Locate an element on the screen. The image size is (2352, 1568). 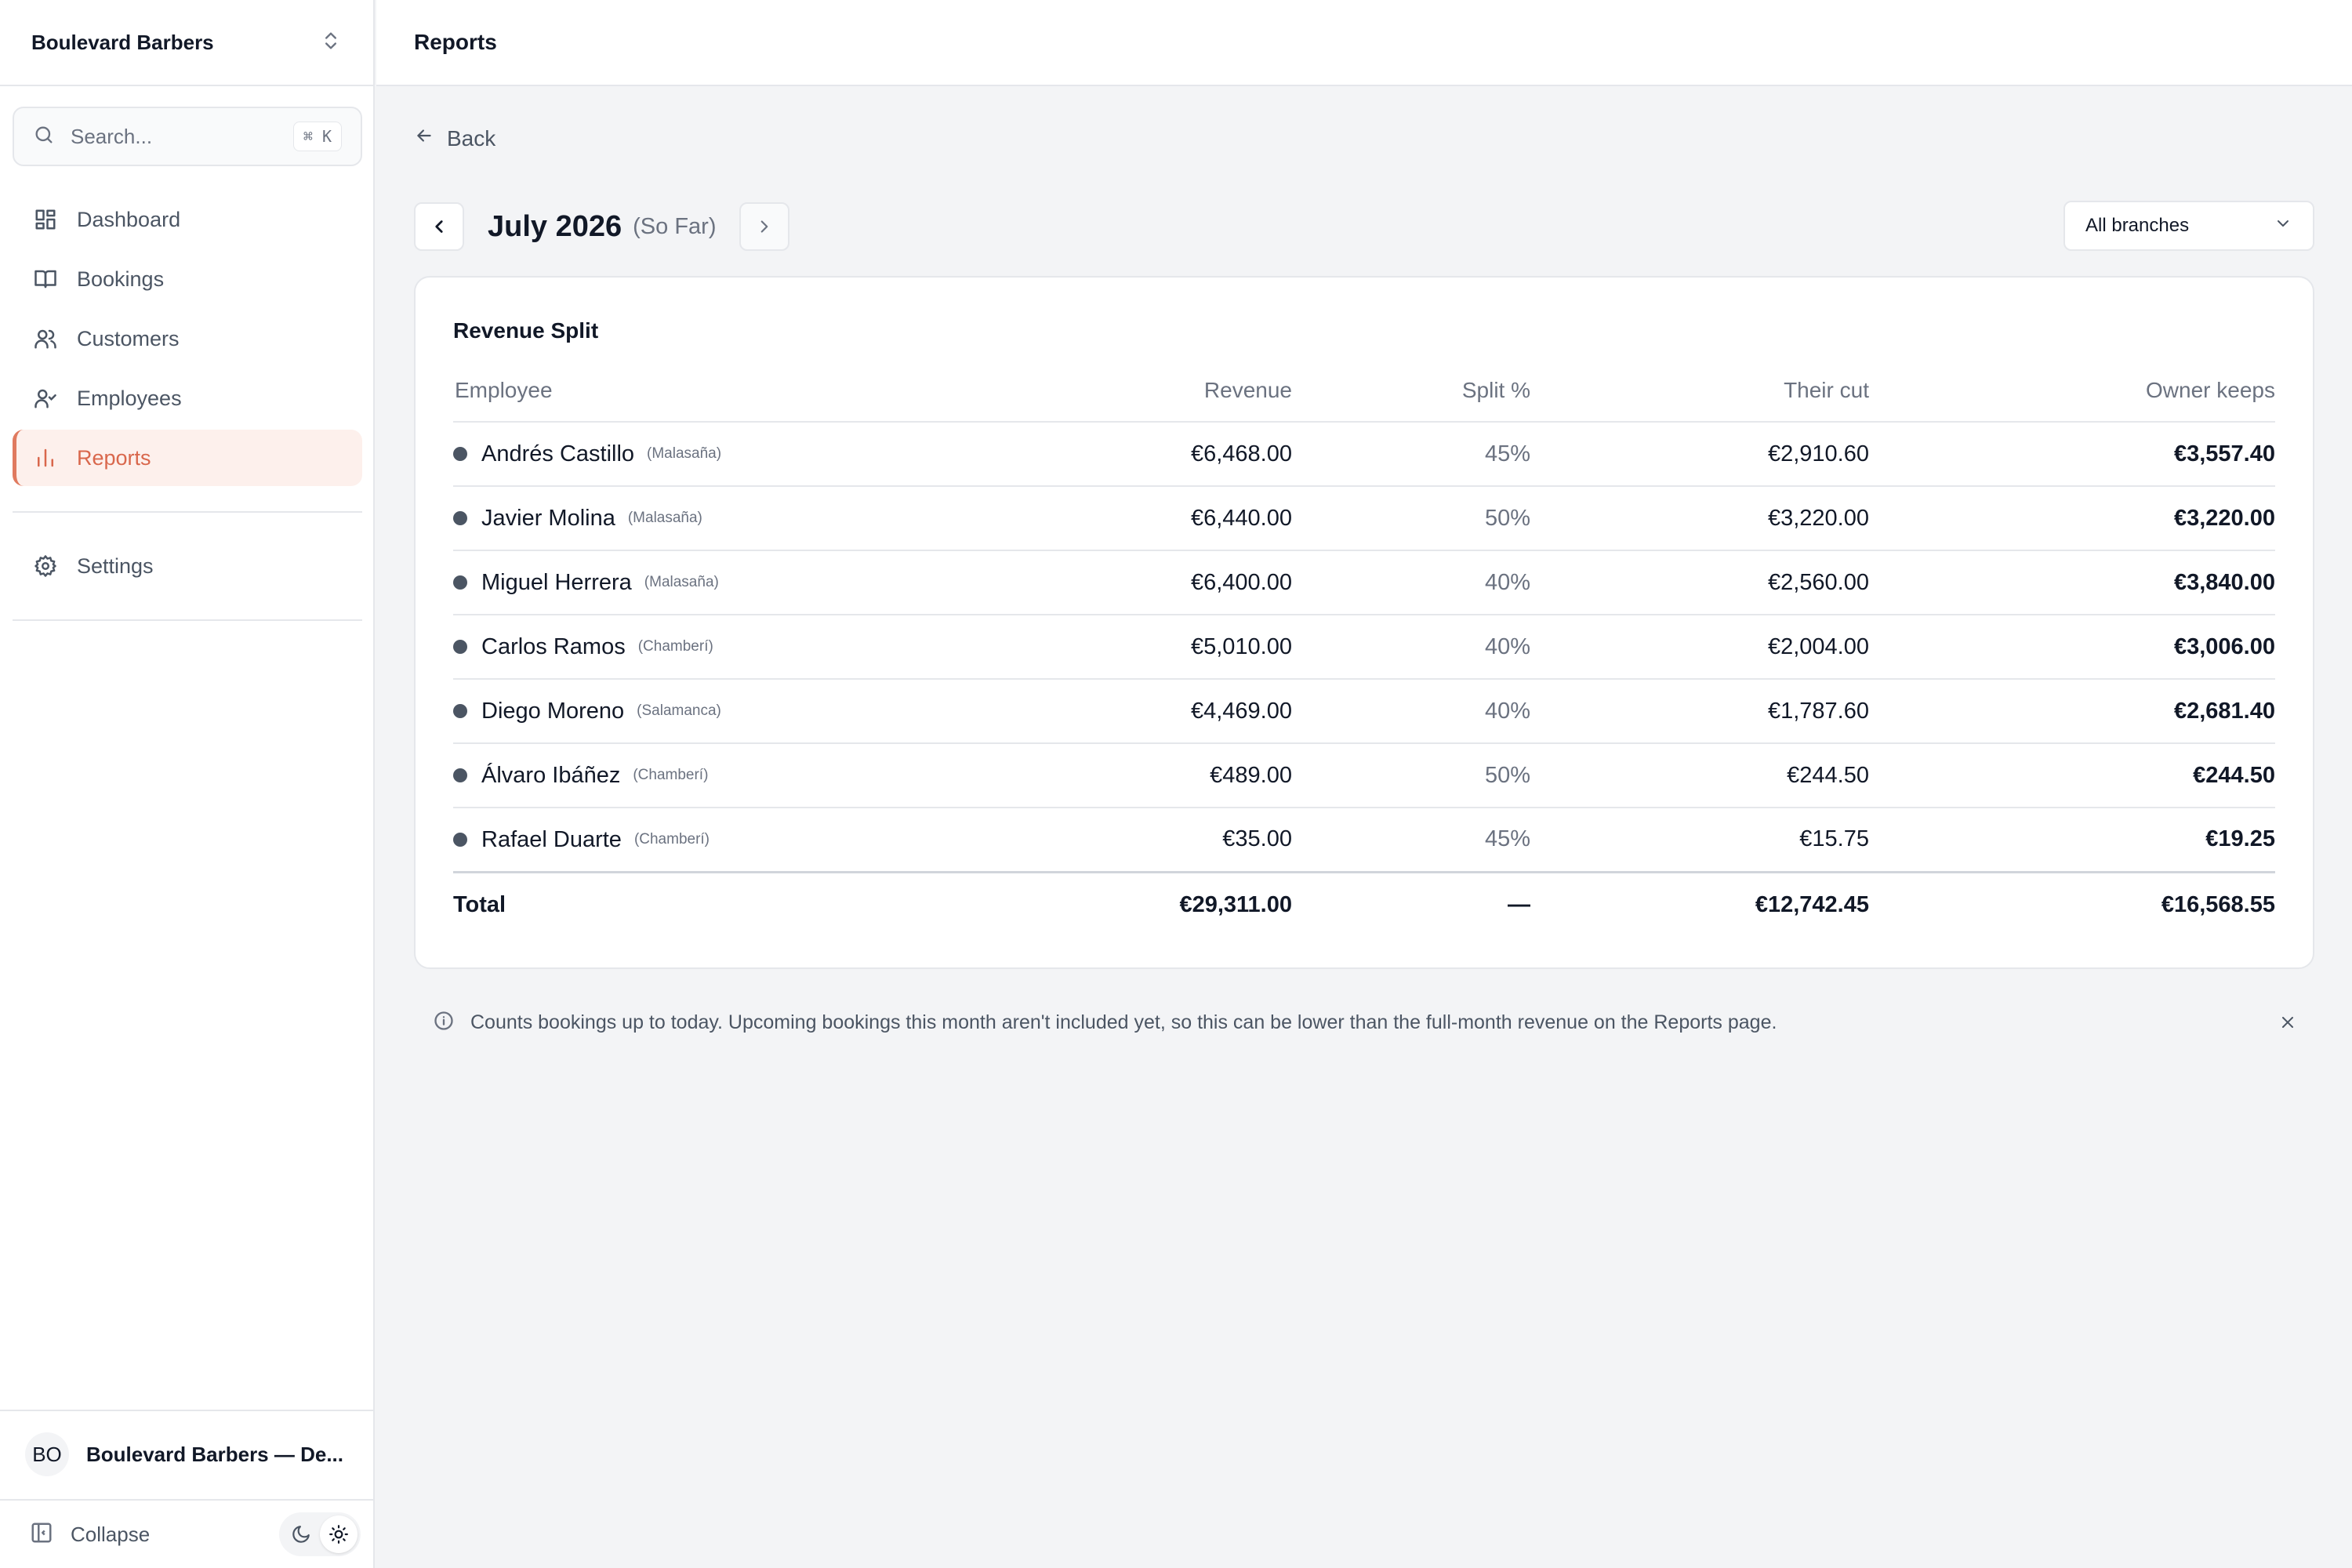
sidebar-item-employees: Employees is located at coordinates (187, 398).